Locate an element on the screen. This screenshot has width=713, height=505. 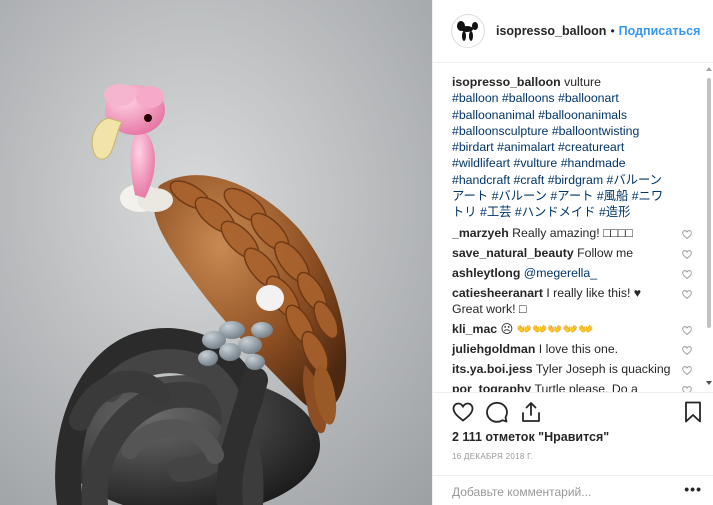
comment-text: ☹ 👐👐👐👐👐 is located at coordinates (545, 328).